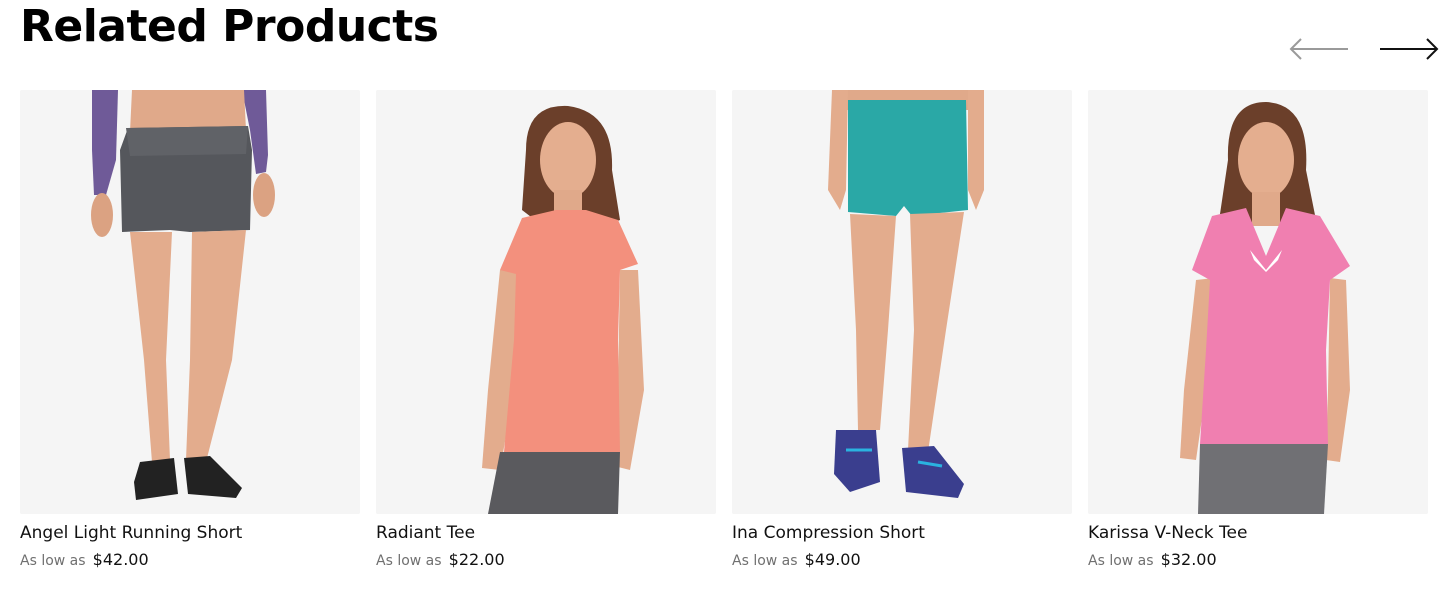  What do you see at coordinates (546, 533) in the screenshot?
I see `product-name: Radiant Tee` at bounding box center [546, 533].